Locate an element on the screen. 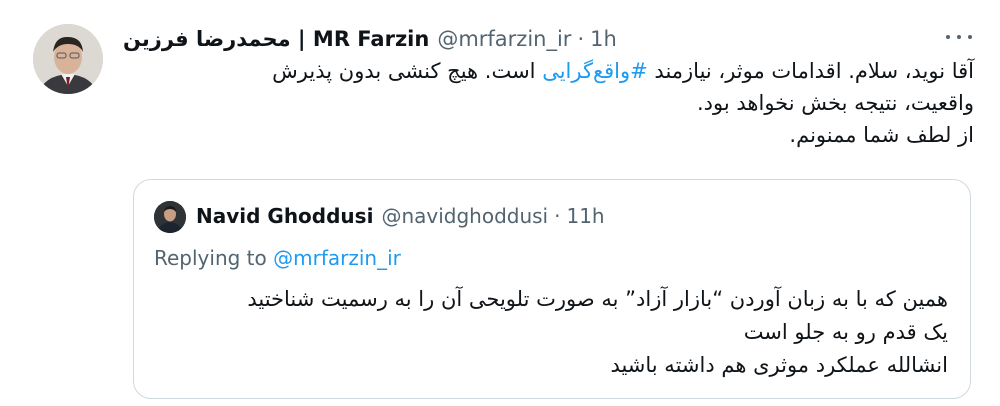 This screenshot has width=1000, height=406. more-options-icon is located at coordinates (959, 37).